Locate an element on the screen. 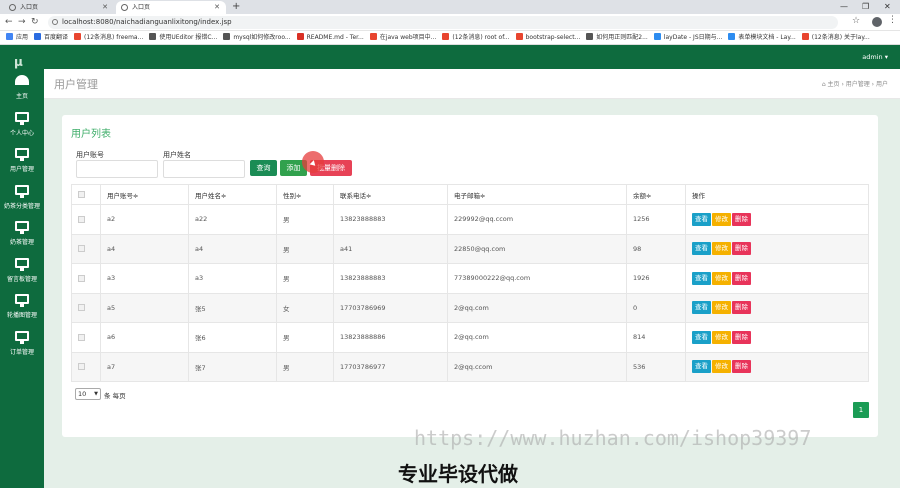 The image size is (900, 488). chevron-down-icon: ▼ is located at coordinates (96, 394).